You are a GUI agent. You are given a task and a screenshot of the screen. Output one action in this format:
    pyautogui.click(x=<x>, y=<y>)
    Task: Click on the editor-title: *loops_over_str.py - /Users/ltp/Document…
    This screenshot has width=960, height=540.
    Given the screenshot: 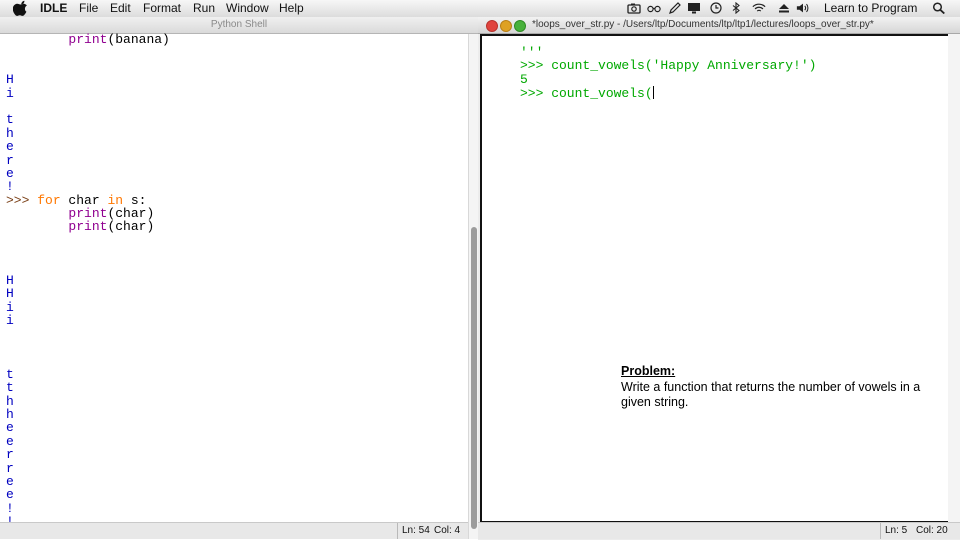 What is the action you would take?
    pyautogui.click(x=703, y=24)
    